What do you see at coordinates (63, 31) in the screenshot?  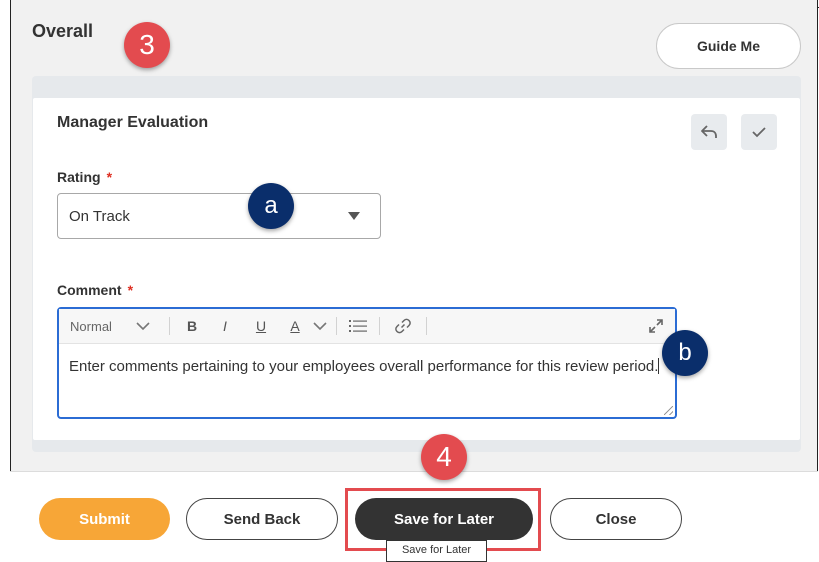 I see `section-title: Overall` at bounding box center [63, 31].